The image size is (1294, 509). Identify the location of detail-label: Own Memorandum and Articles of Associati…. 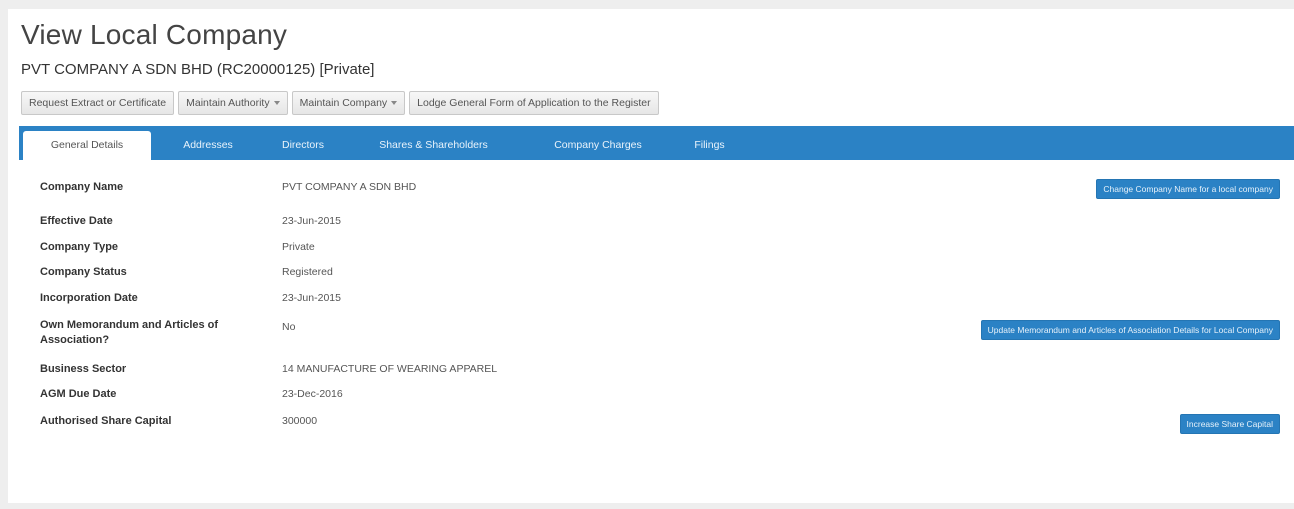
(129, 332).